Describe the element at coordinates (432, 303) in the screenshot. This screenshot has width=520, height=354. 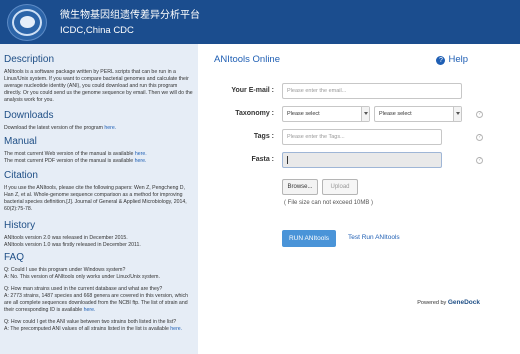
I see `powered-by-label: Powered by` at that location.